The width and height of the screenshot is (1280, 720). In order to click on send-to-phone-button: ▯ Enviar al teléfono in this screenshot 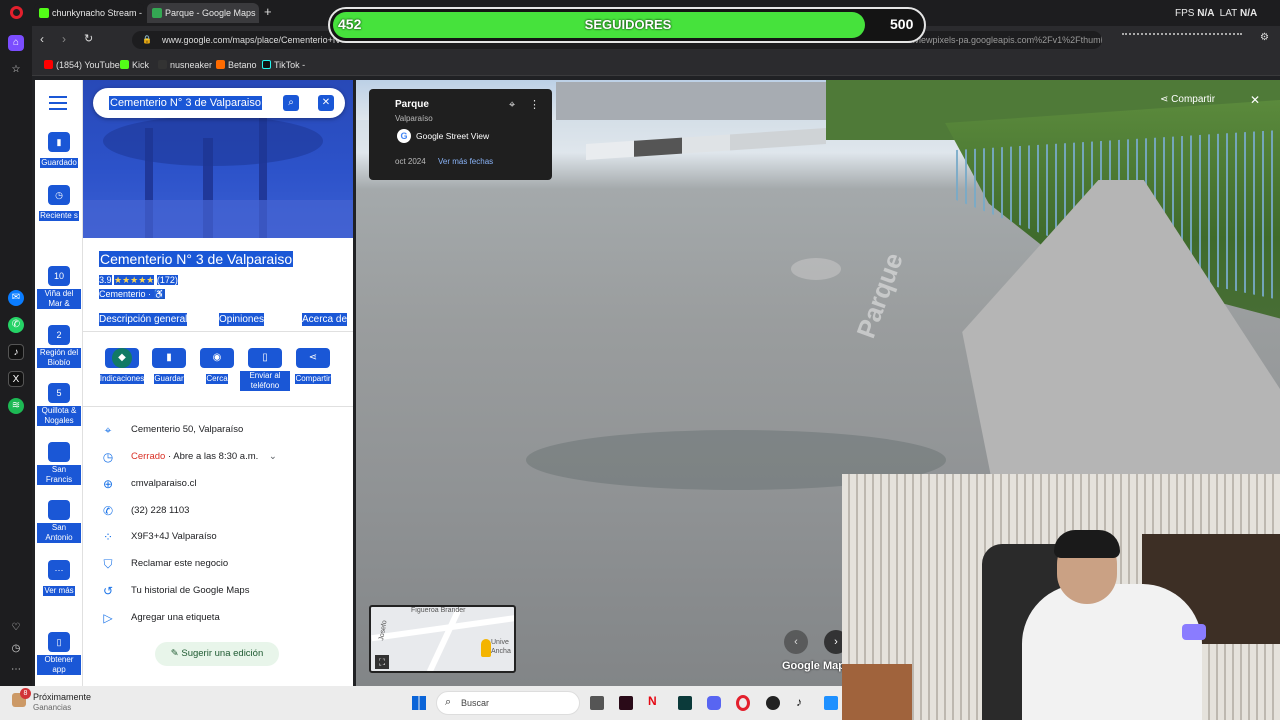, I will do `click(265, 370)`.